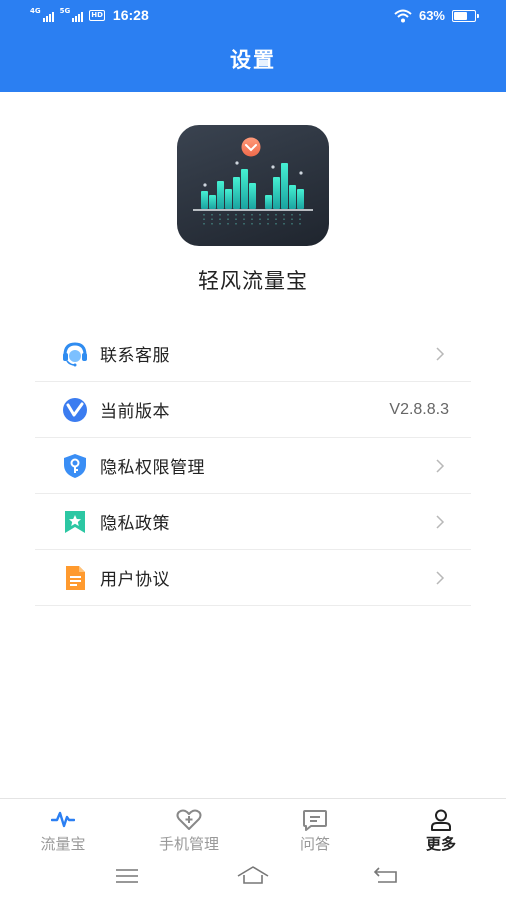  What do you see at coordinates (431, 15) in the screenshot?
I see `battery-percentage: 63%` at bounding box center [431, 15].